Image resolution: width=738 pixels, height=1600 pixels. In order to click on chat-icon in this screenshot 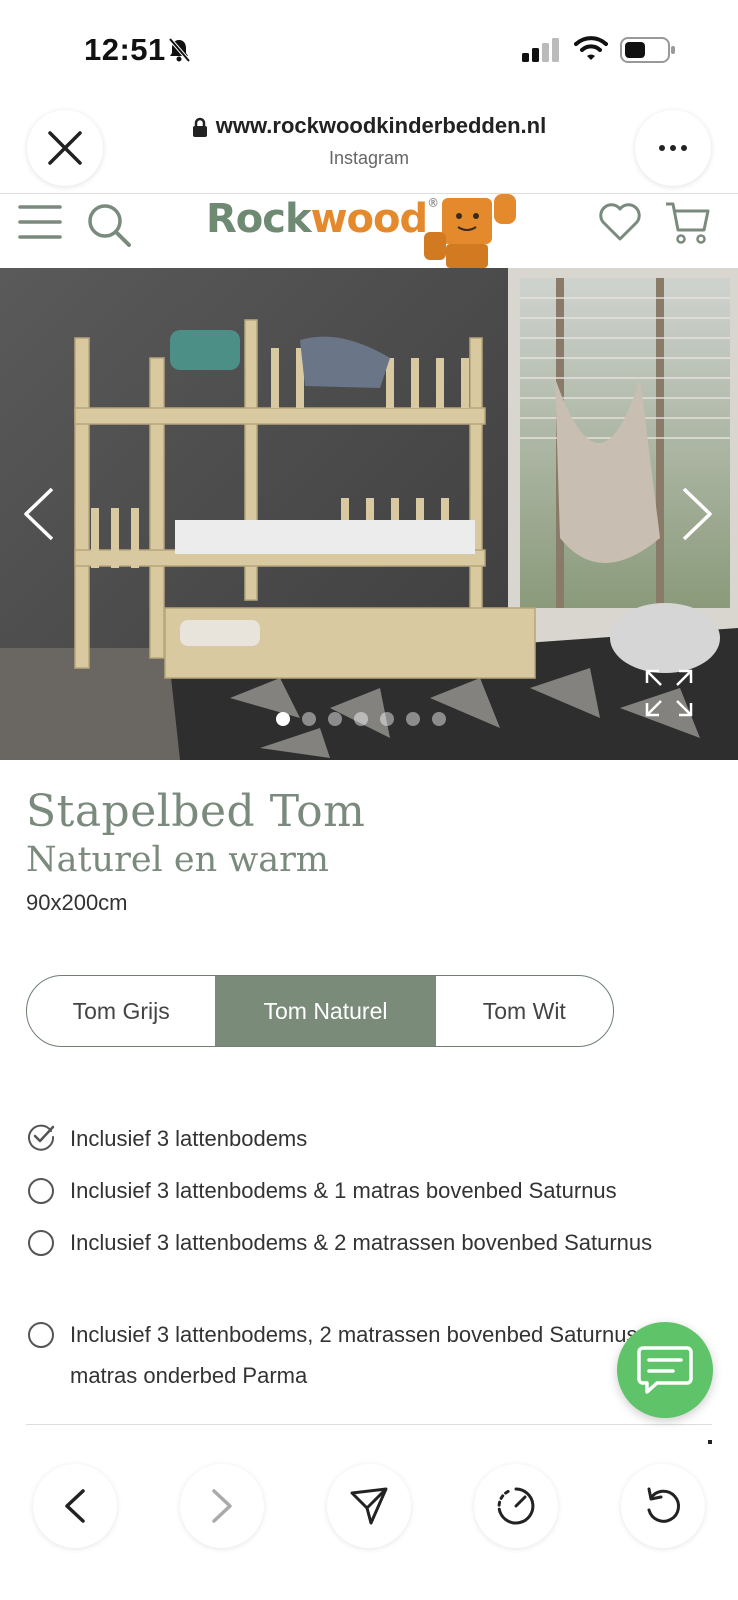, I will do `click(665, 1370)`.